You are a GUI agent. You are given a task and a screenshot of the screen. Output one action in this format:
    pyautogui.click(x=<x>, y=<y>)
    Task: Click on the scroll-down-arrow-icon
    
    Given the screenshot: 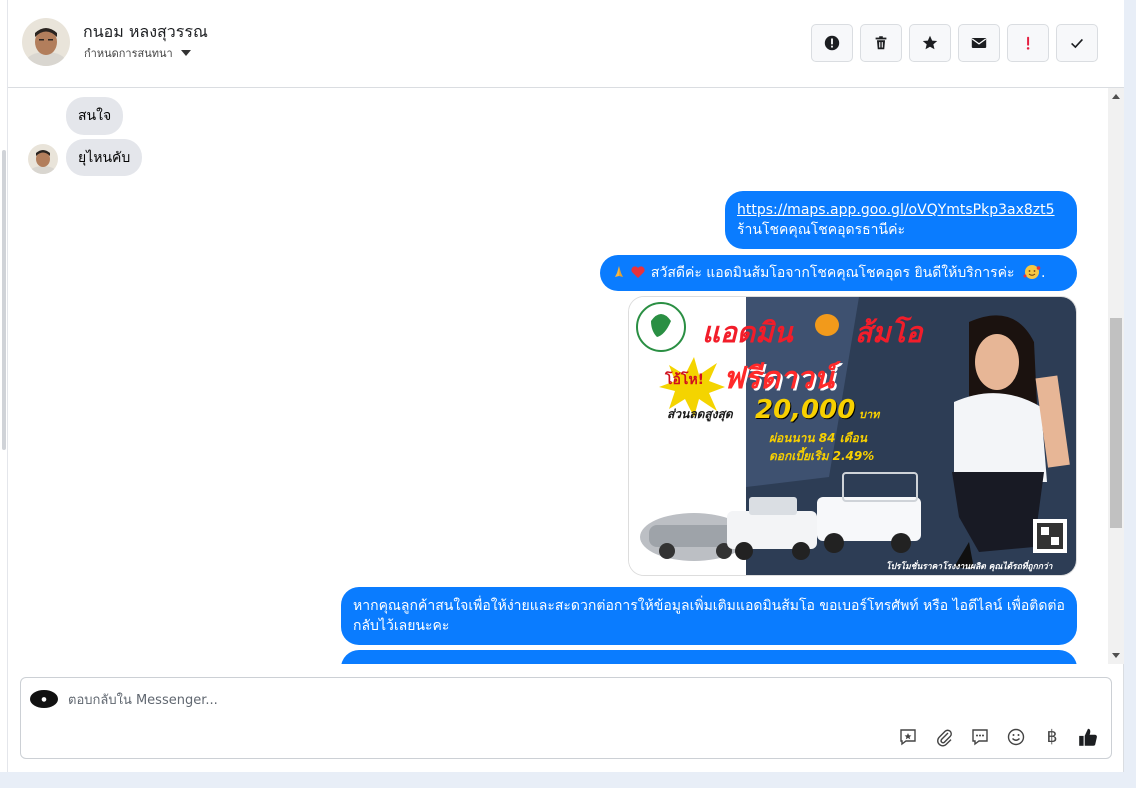 What is the action you would take?
    pyautogui.click(x=1116, y=655)
    